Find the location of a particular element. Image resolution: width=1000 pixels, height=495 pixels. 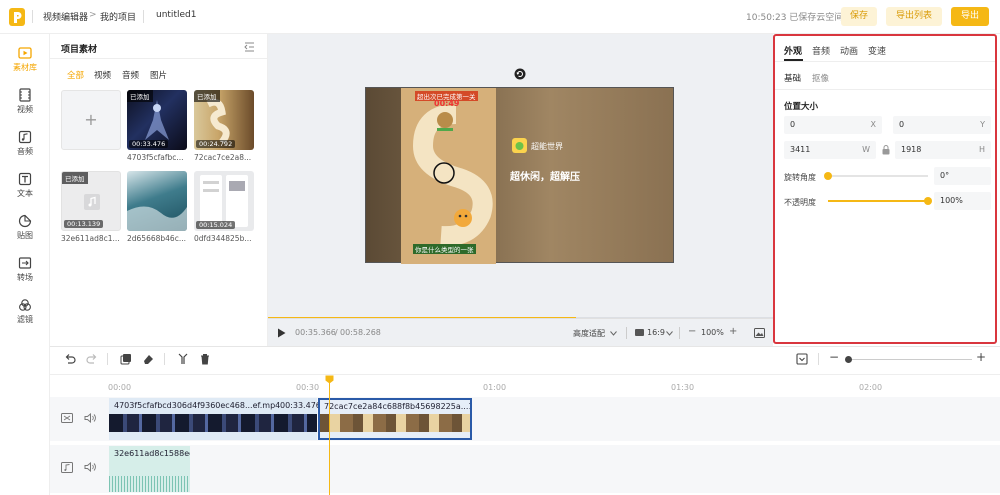

app-logo-icon is located at coordinates (17, 17).